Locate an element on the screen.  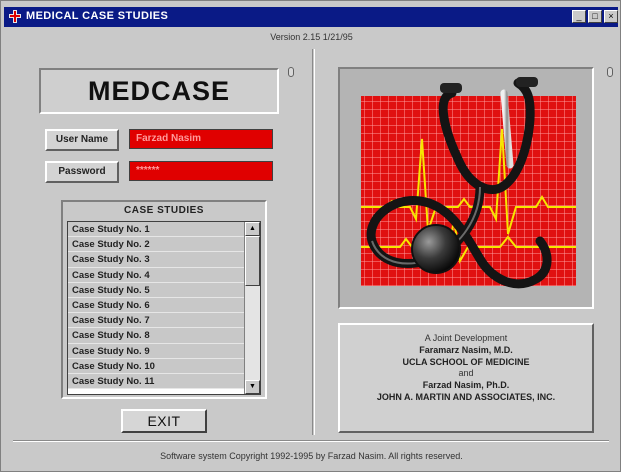
list-item: Case Study No. 3 is located at coordinates (156, 260).